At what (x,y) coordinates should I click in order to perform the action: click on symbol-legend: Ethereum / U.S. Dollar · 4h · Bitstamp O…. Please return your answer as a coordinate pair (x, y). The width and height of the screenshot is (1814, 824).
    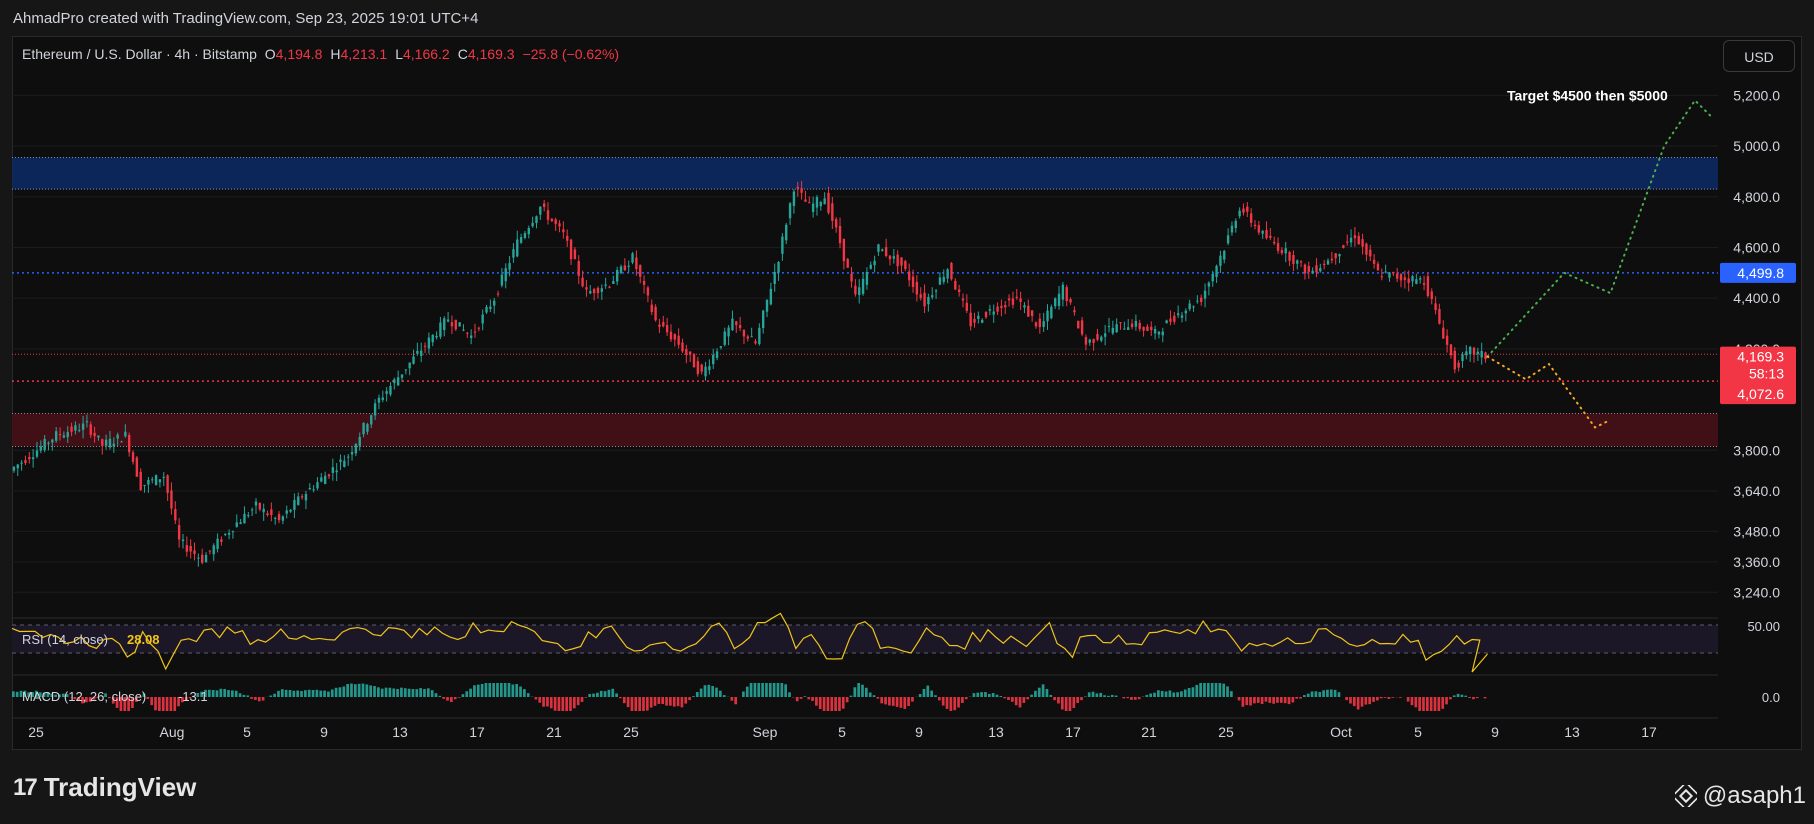
    Looking at the image, I should click on (320, 54).